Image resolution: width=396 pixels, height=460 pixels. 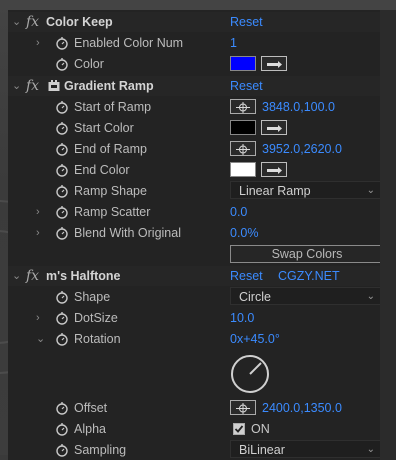 I want to click on effect-name: Color Keep, so click(x=79, y=22).